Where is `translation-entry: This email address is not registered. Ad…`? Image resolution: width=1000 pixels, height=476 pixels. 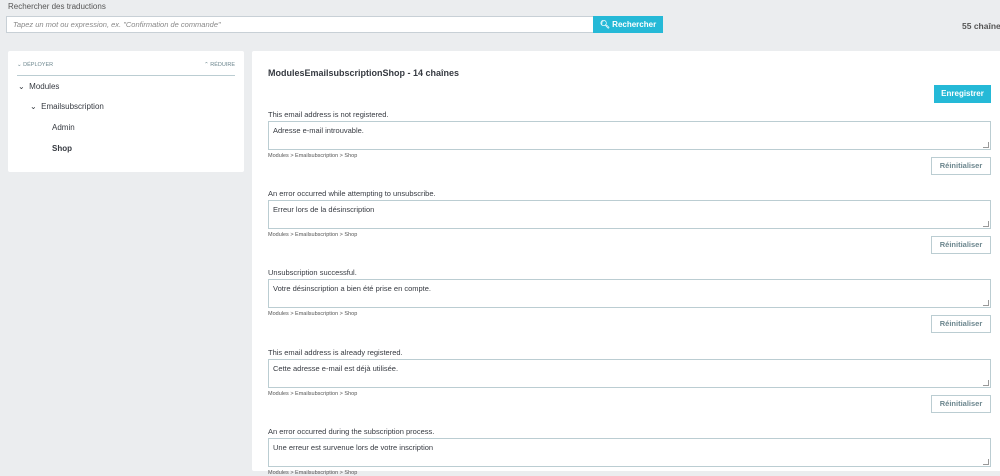
translation-entry: This email address is not registered. Ad… is located at coordinates (629, 142).